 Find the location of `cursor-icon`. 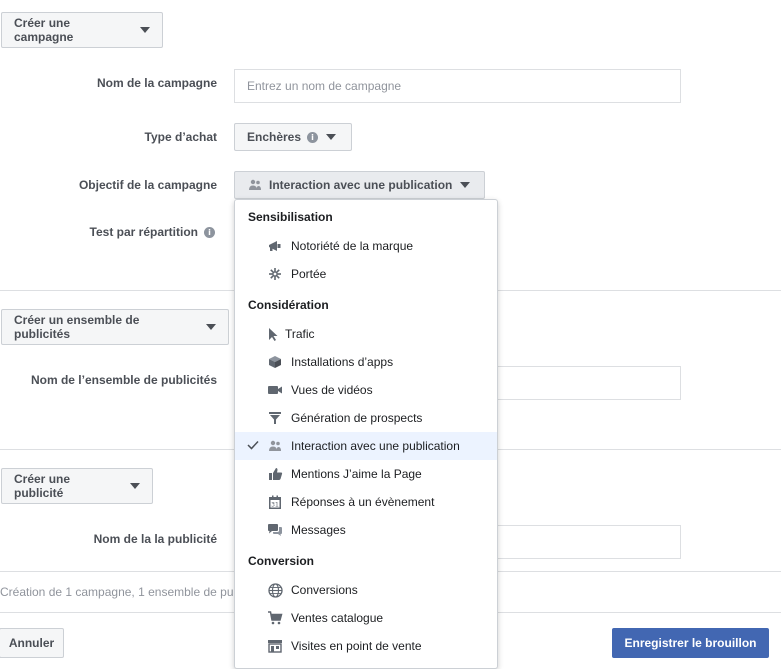

cursor-icon is located at coordinates (273, 334).